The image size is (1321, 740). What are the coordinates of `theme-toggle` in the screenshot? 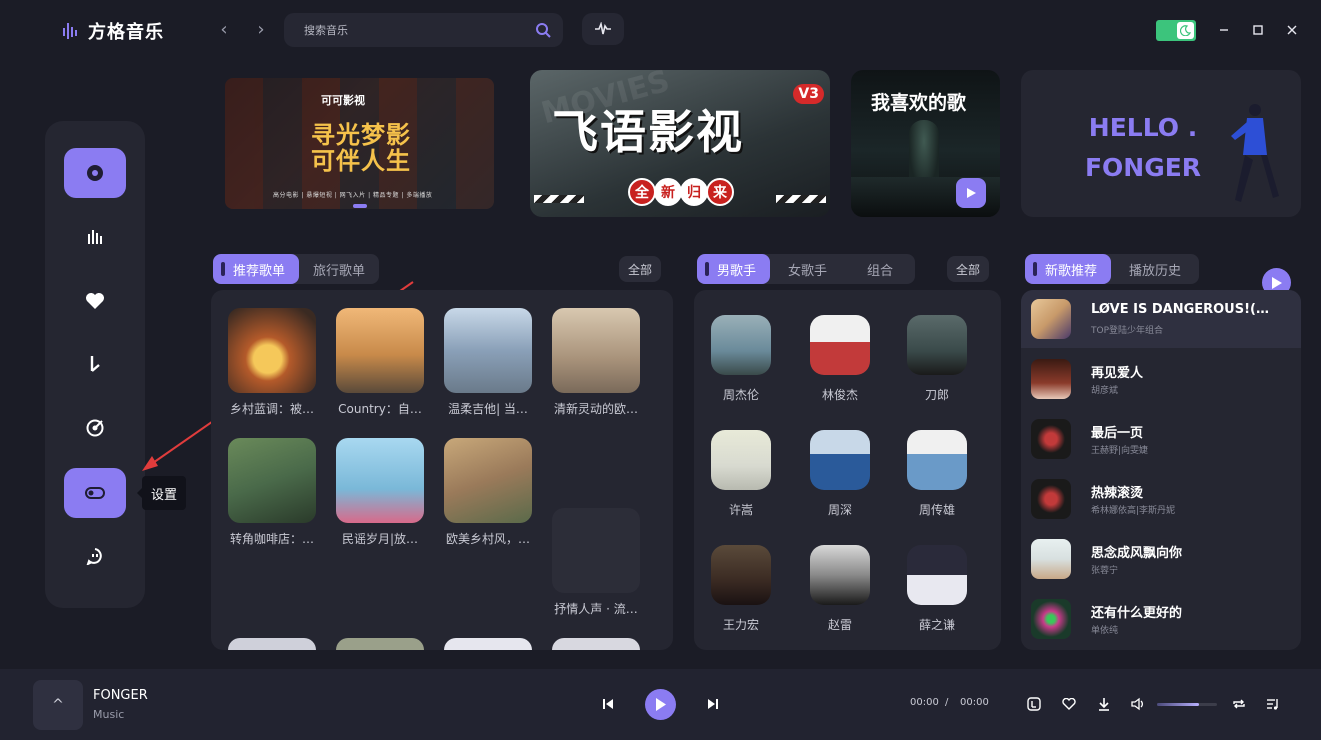 It's located at (1176, 30).